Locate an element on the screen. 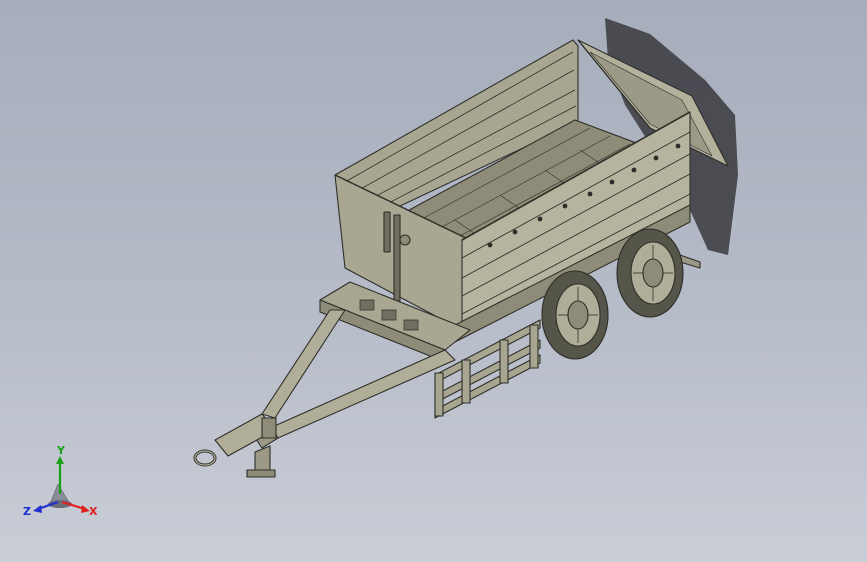  front-latch-post is located at coordinates (397, 258).